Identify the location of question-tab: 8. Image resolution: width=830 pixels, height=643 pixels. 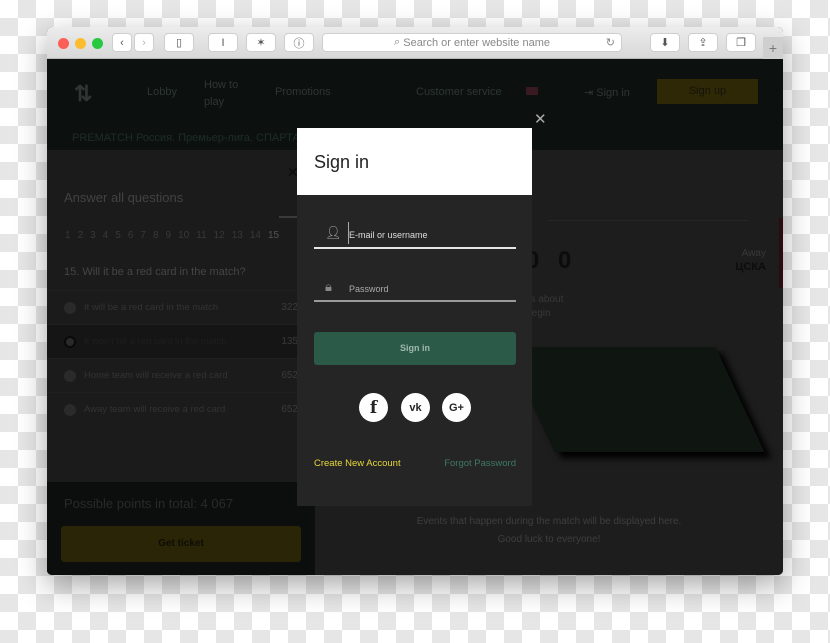
(156, 235).